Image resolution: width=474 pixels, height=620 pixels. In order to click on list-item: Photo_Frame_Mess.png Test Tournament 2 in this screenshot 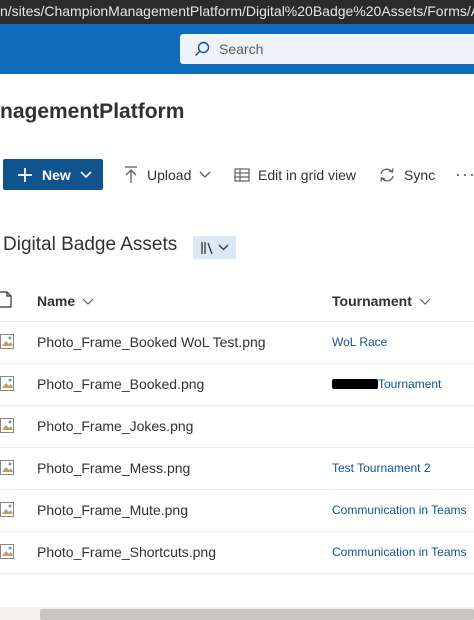, I will do `click(237, 469)`.